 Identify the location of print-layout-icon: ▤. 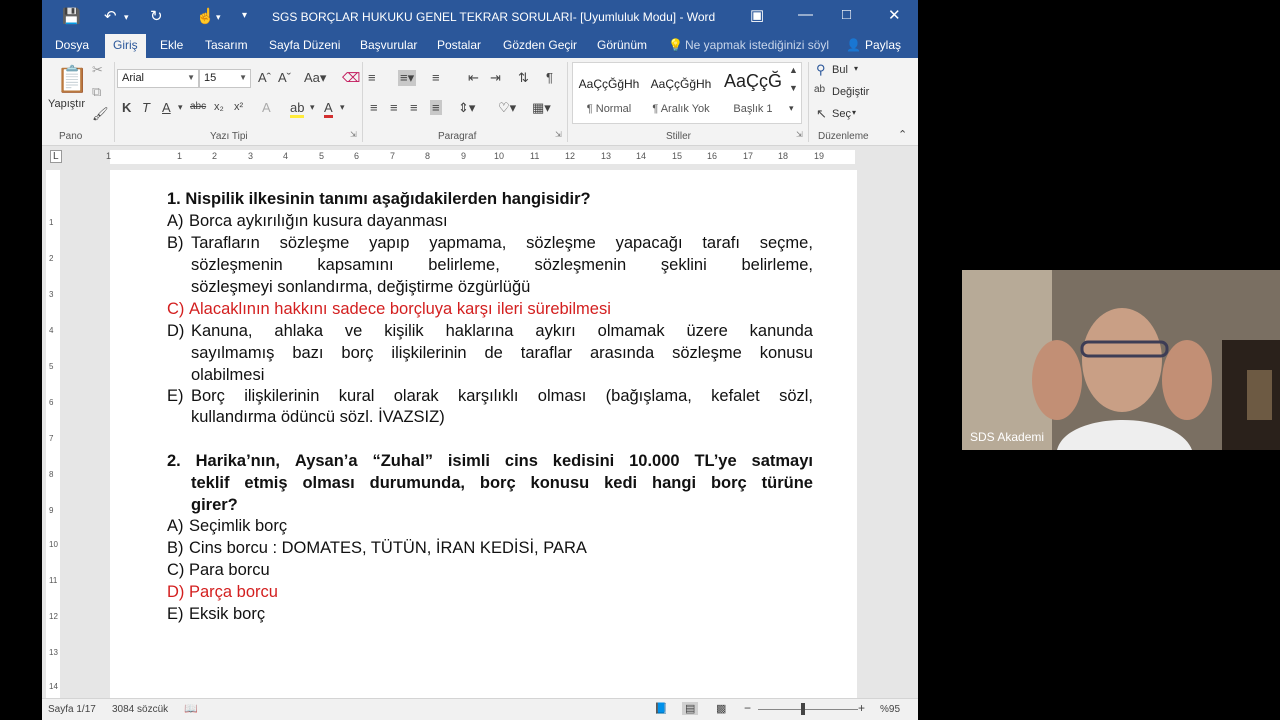
(690, 708).